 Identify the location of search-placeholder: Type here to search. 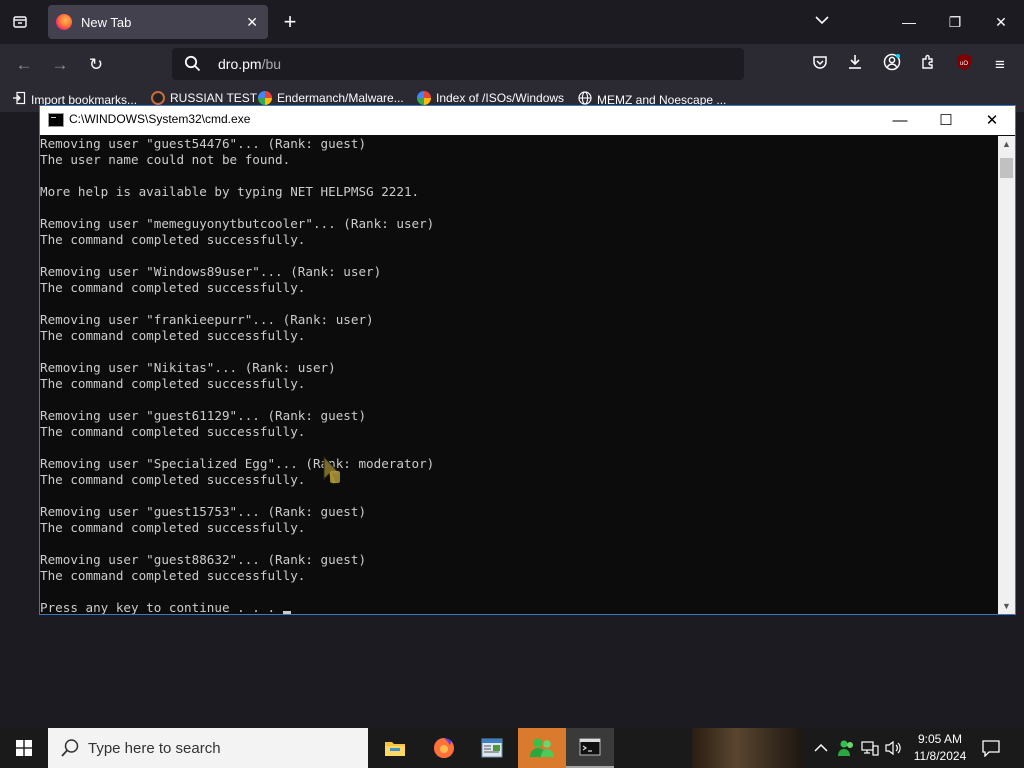
(154, 748).